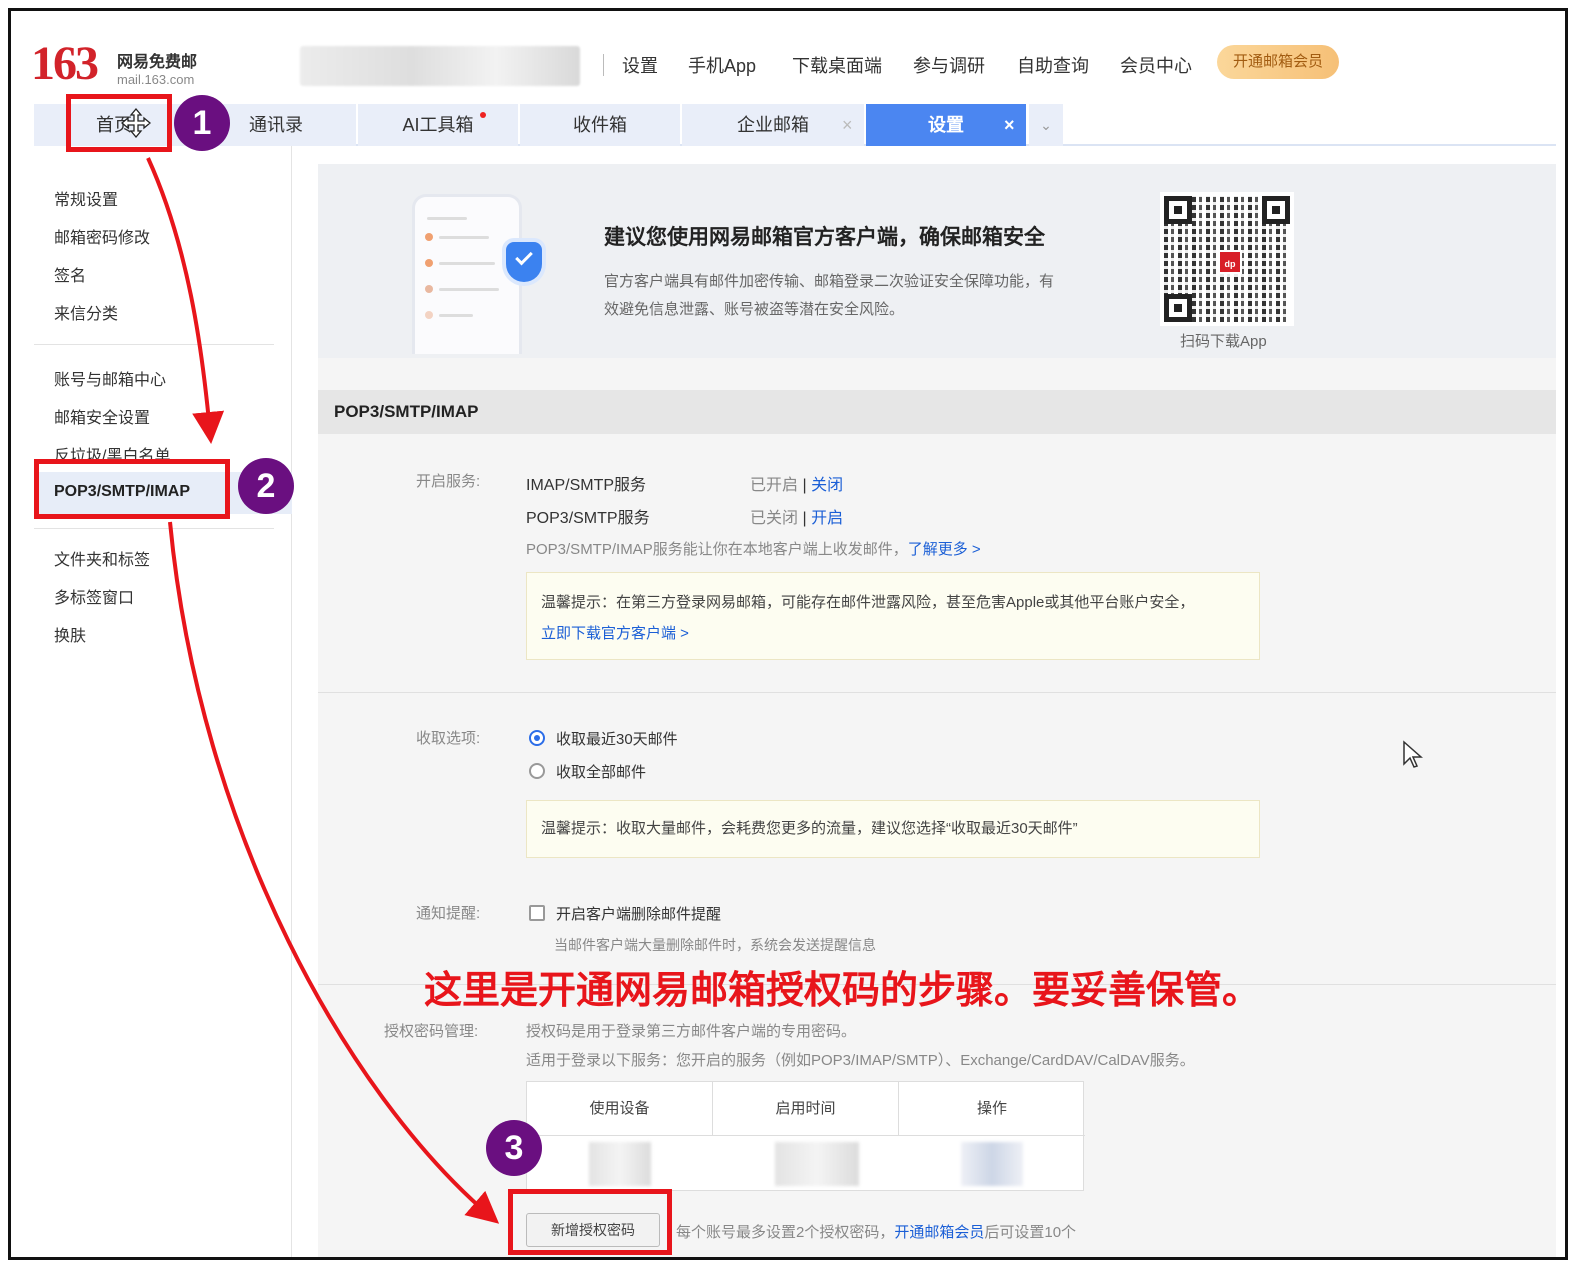  Describe the element at coordinates (86, 198) in the screenshot. I see `sidebar-item-general: 常规设置` at that location.